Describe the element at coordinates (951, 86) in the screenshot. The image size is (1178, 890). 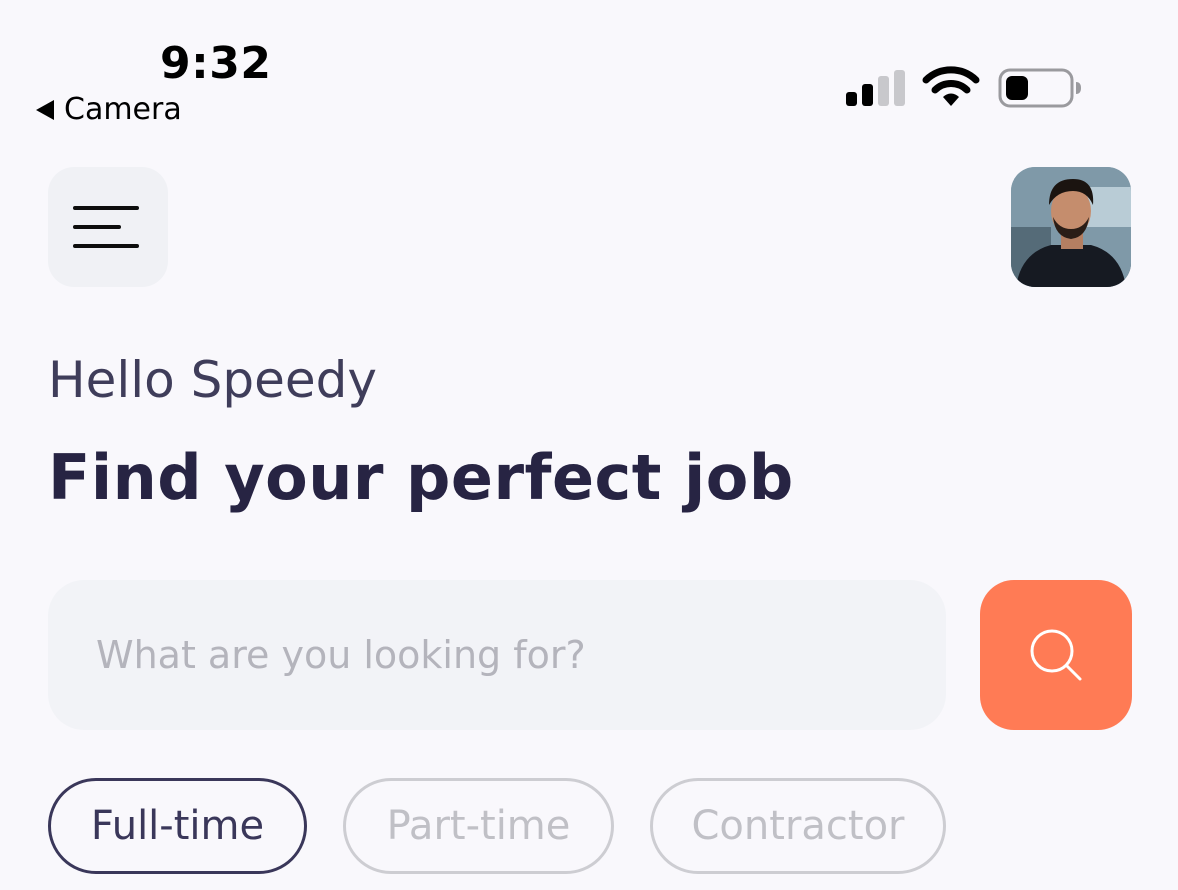
I see `wifi-icon` at that location.